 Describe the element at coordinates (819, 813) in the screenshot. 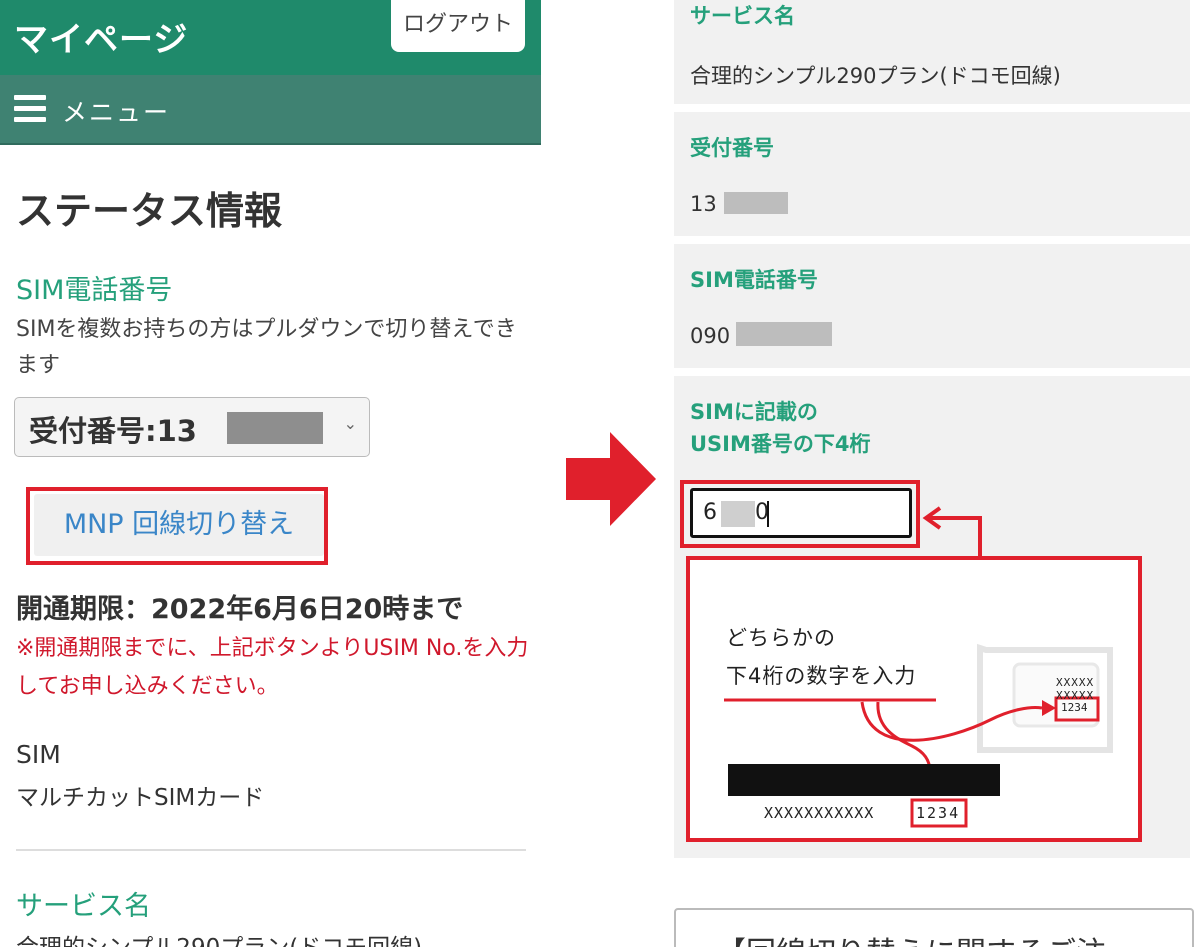

I see `card-code-prefix: XXXXXXXXXXX` at that location.